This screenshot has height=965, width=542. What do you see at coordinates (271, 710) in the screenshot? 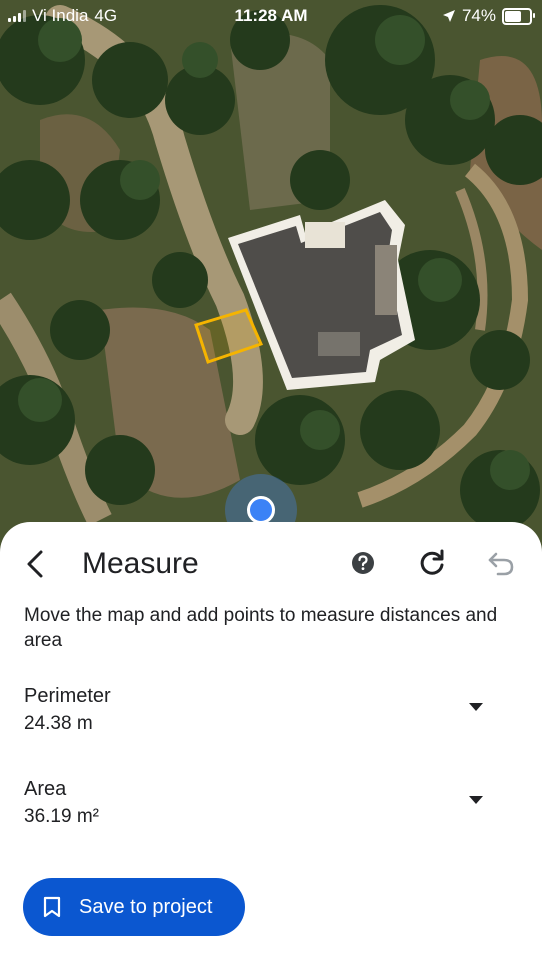
I see `perimeter-row: Perimeter 24.38 m` at bounding box center [271, 710].